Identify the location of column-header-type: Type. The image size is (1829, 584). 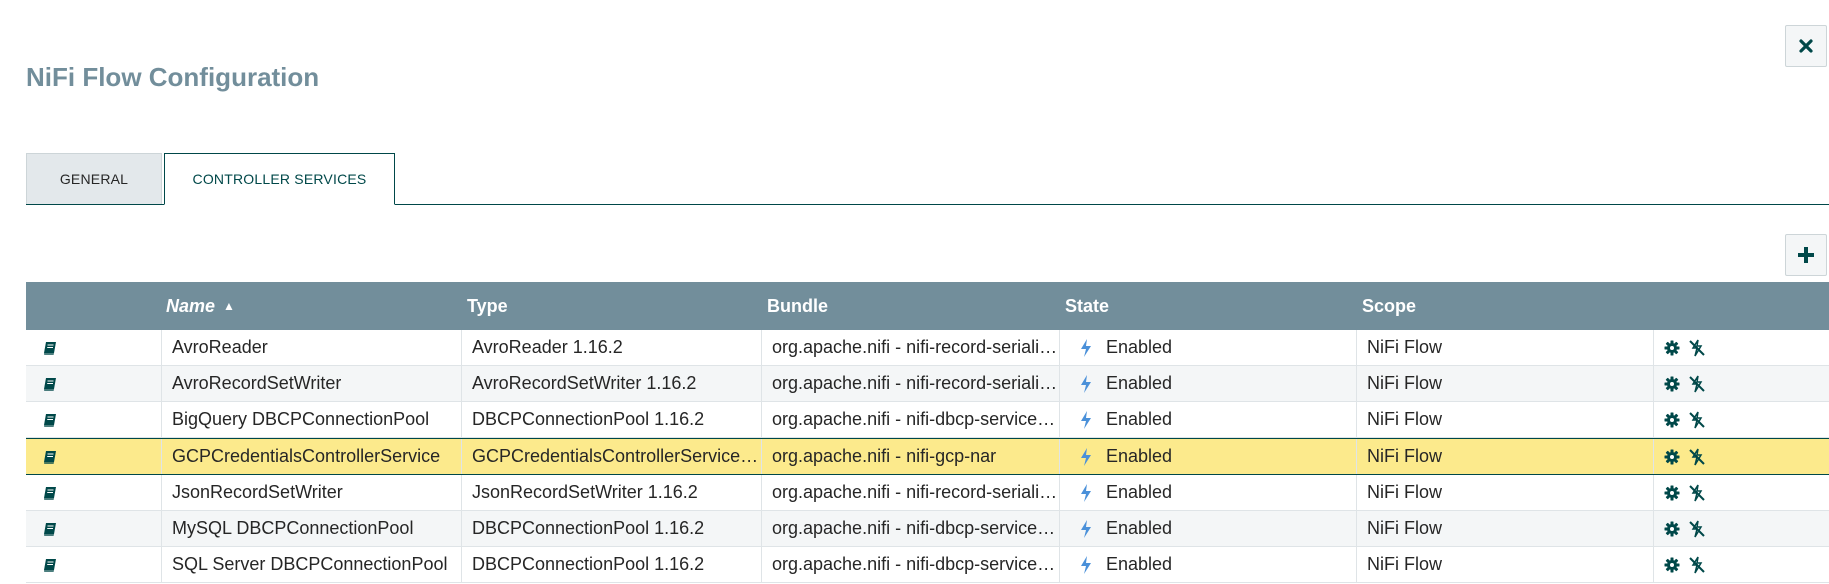
(487, 306).